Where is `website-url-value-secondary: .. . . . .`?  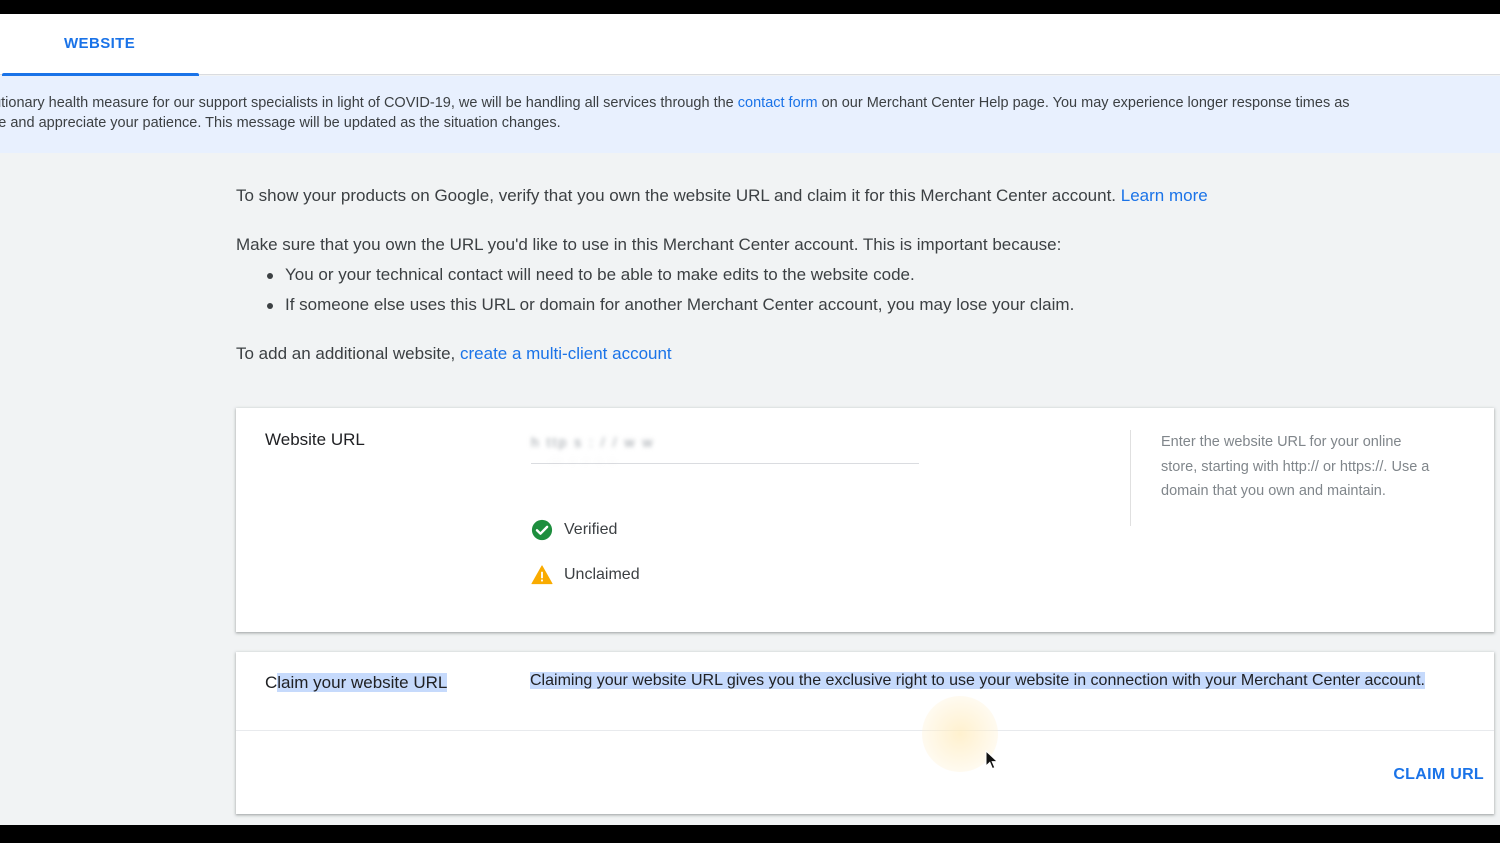 website-url-value-secondary: .. . . . . is located at coordinates (584, 457).